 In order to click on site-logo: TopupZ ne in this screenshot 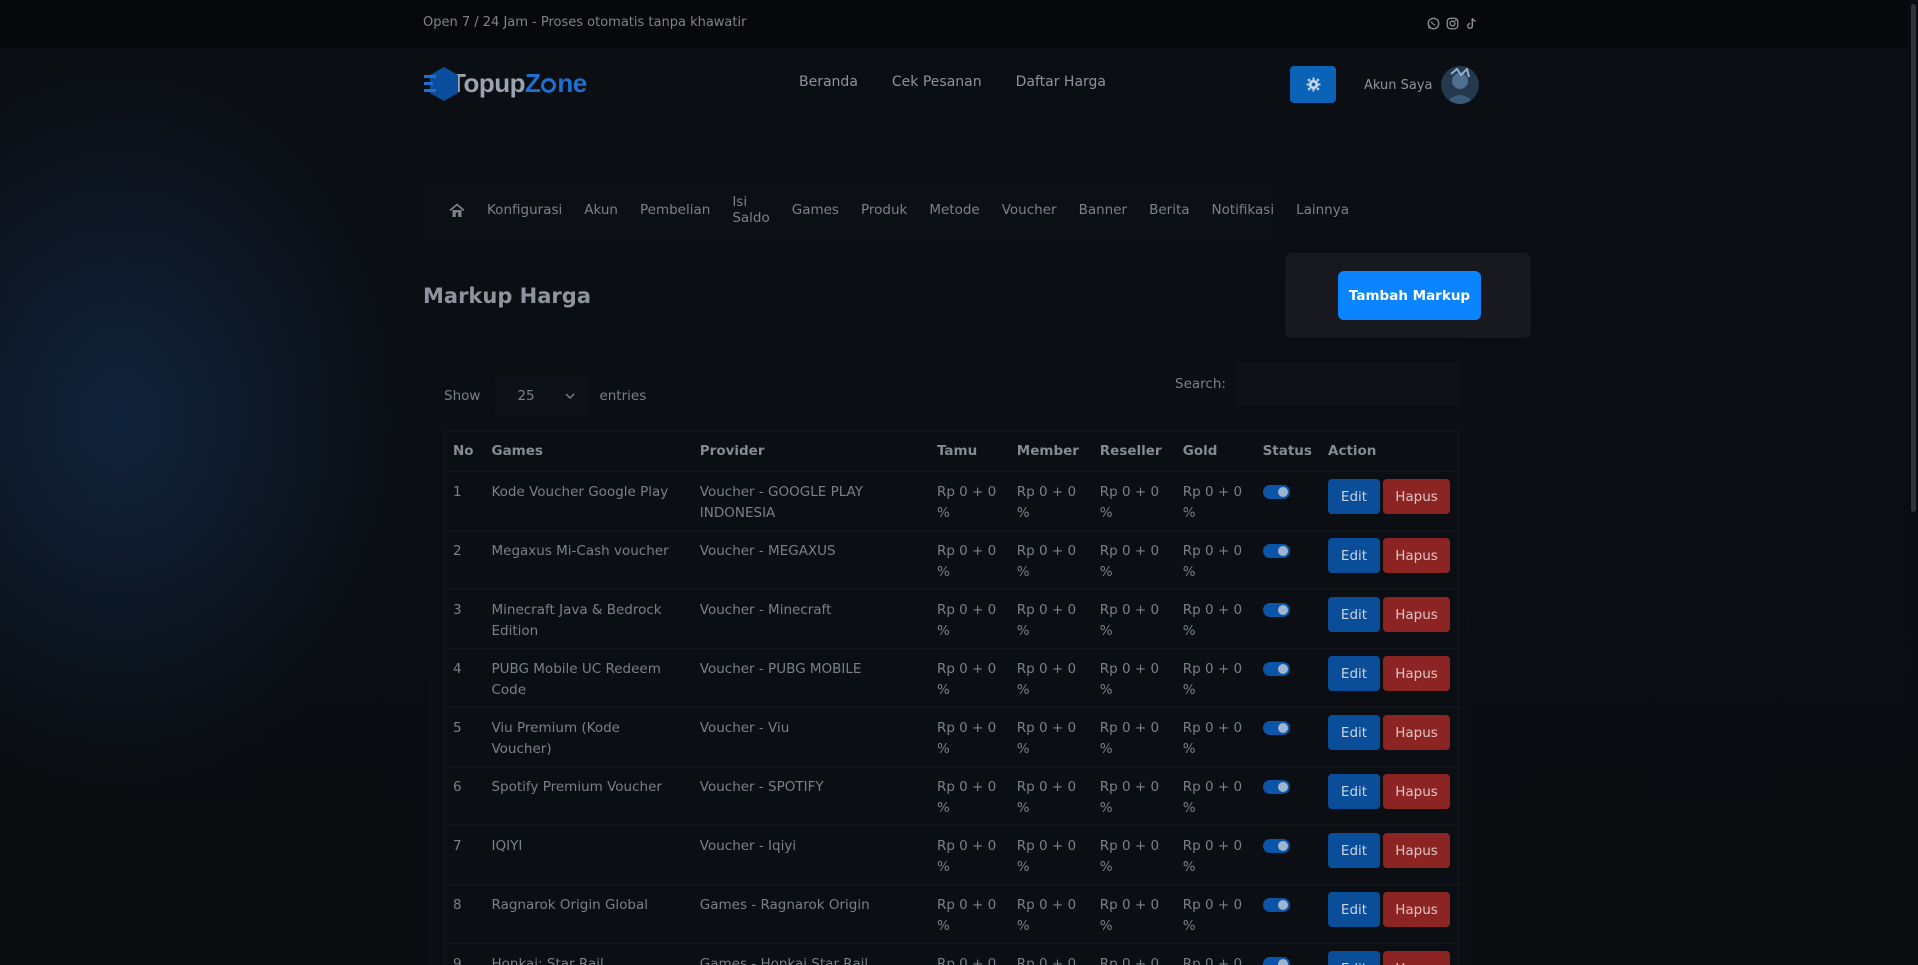, I will do `click(505, 83)`.